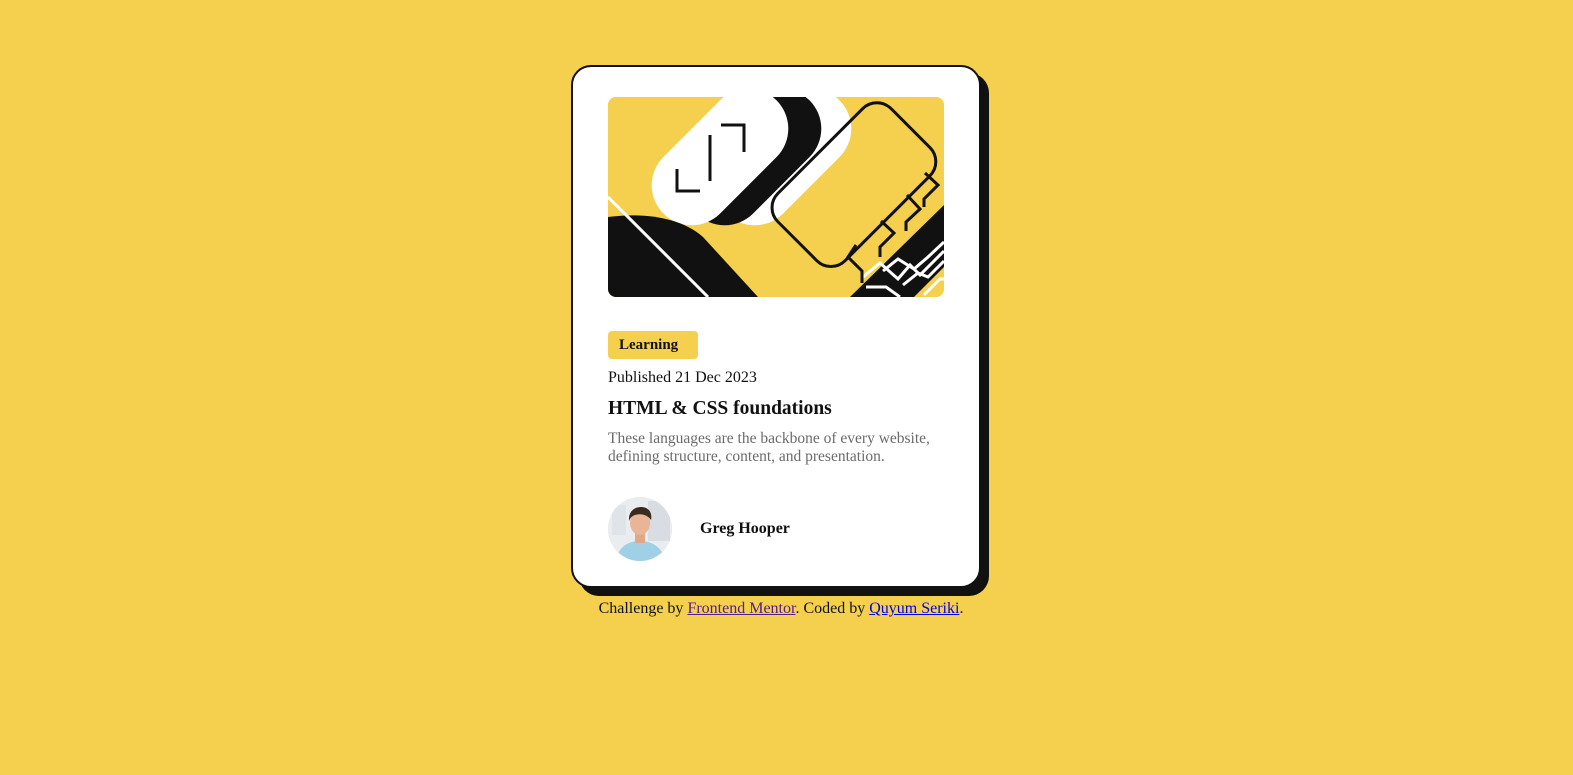 This screenshot has width=1573, height=775. Describe the element at coordinates (643, 608) in the screenshot. I see `attribution-prefix: Challenge by` at that location.